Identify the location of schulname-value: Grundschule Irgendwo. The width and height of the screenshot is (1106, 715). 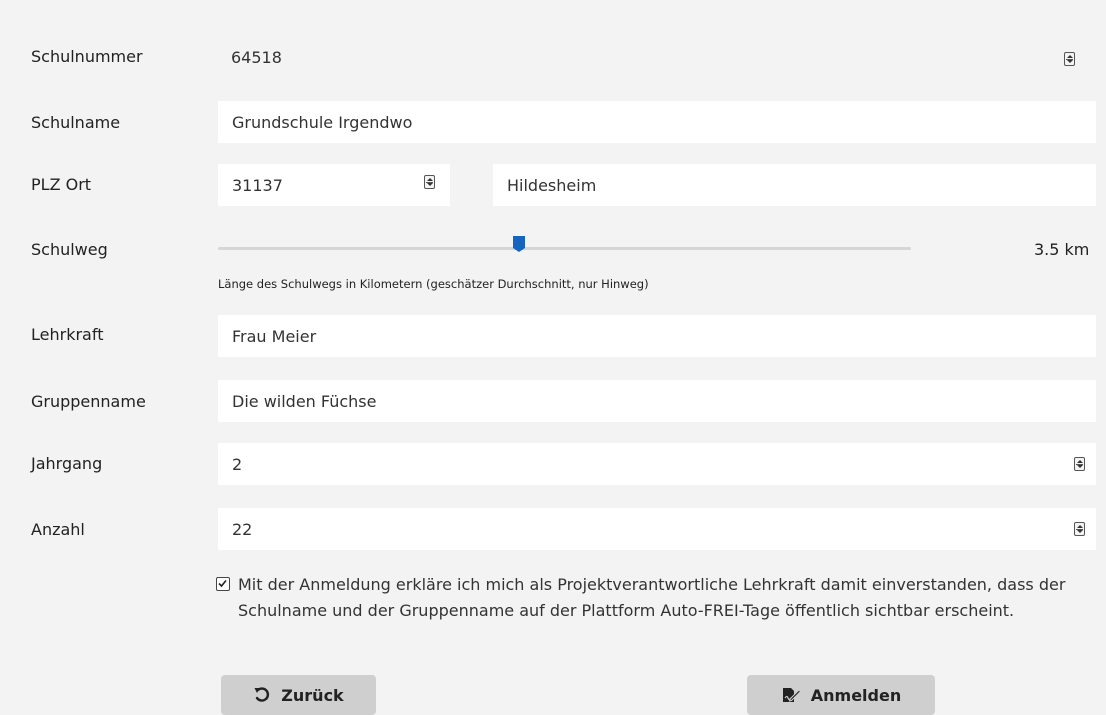
(322, 122).